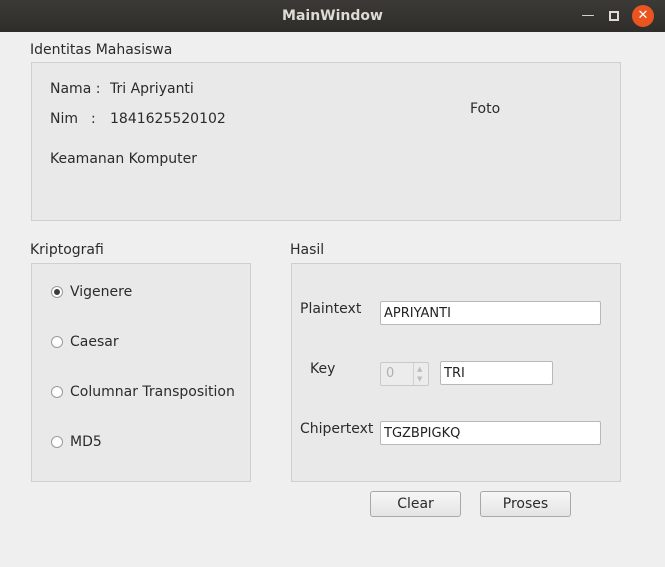 This screenshot has height=567, width=665. What do you see at coordinates (588, 16) in the screenshot?
I see `minimize-icon: —` at bounding box center [588, 16].